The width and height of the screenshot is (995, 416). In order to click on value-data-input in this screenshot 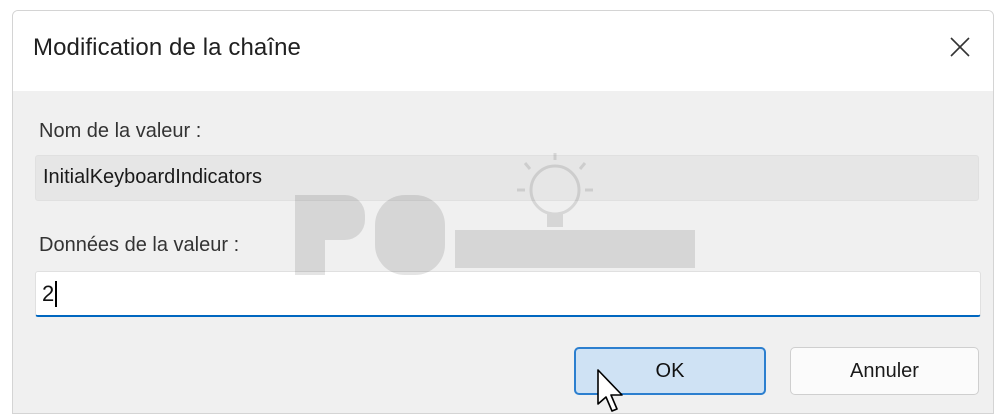, I will do `click(508, 294)`.